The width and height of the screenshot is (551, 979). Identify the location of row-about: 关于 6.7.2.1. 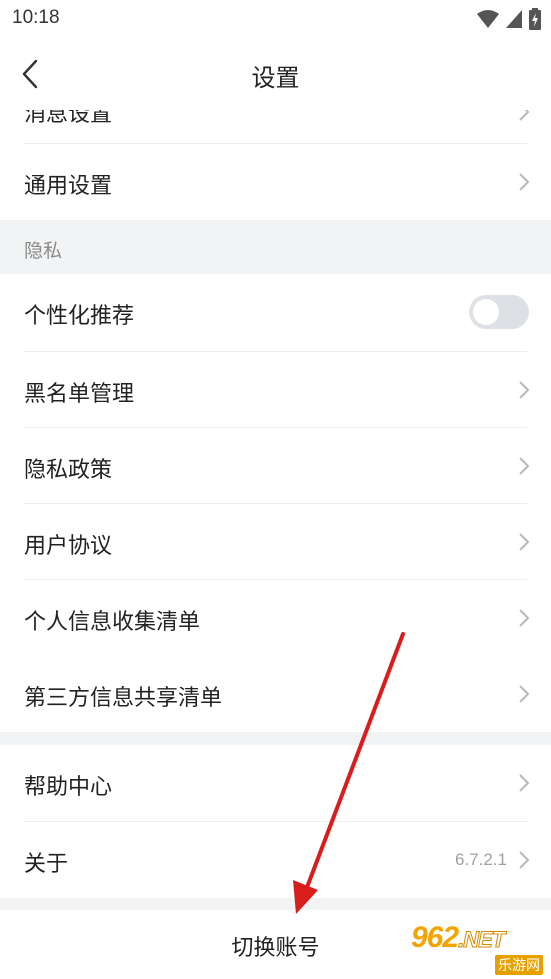
(275, 860).